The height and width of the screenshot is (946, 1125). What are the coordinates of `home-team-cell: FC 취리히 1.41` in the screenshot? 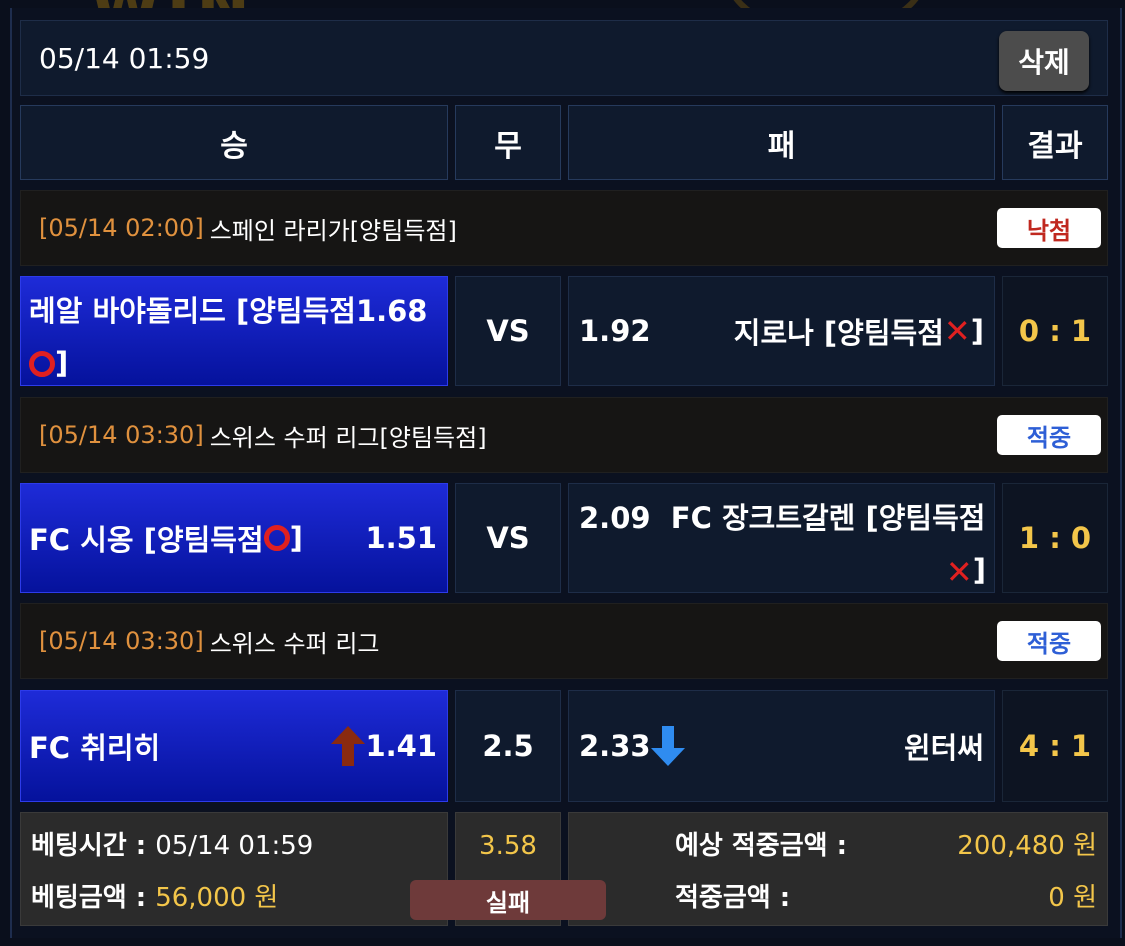 It's located at (234, 746).